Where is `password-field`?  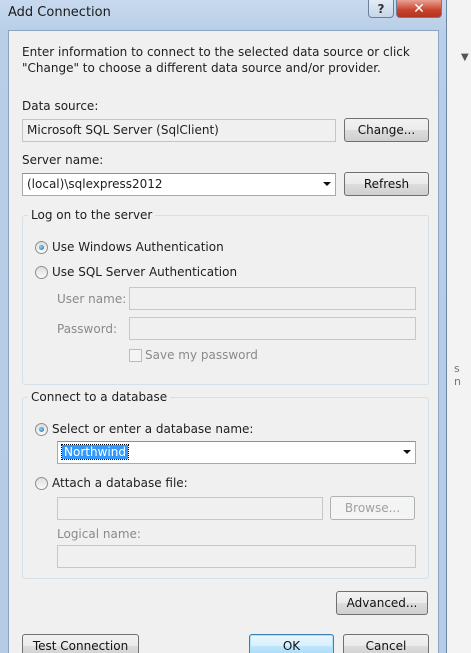
password-field is located at coordinates (272, 328).